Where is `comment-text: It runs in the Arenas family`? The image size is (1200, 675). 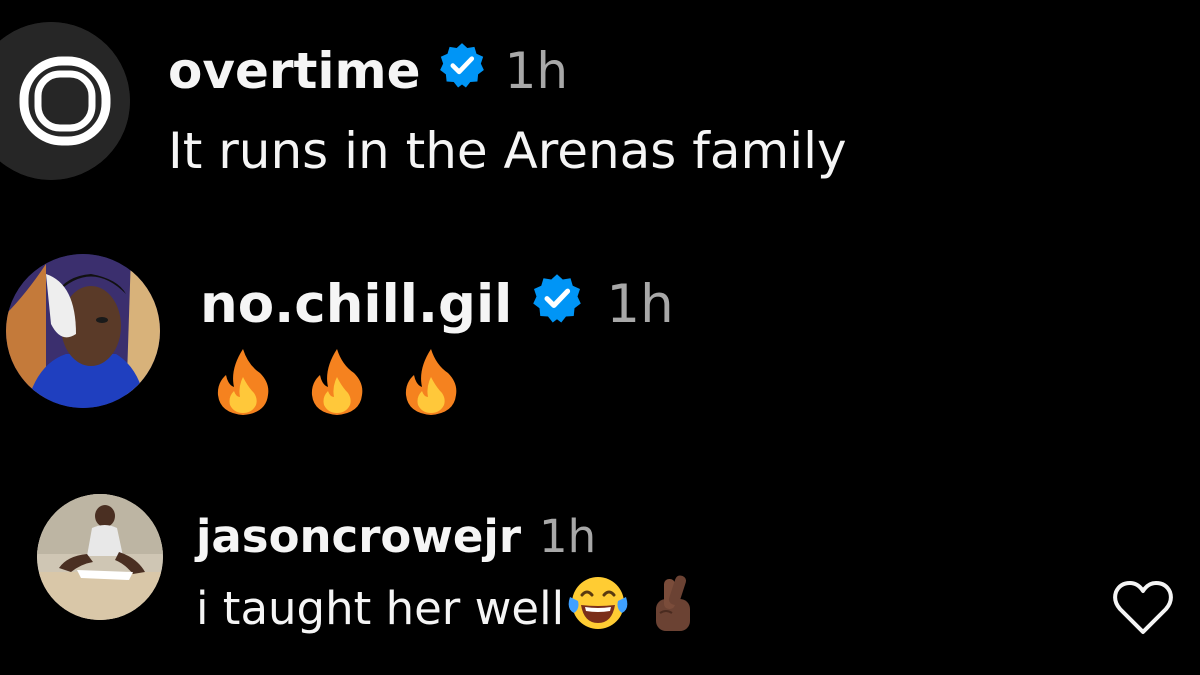
comment-text: It runs in the Arenas family is located at coordinates (507, 151).